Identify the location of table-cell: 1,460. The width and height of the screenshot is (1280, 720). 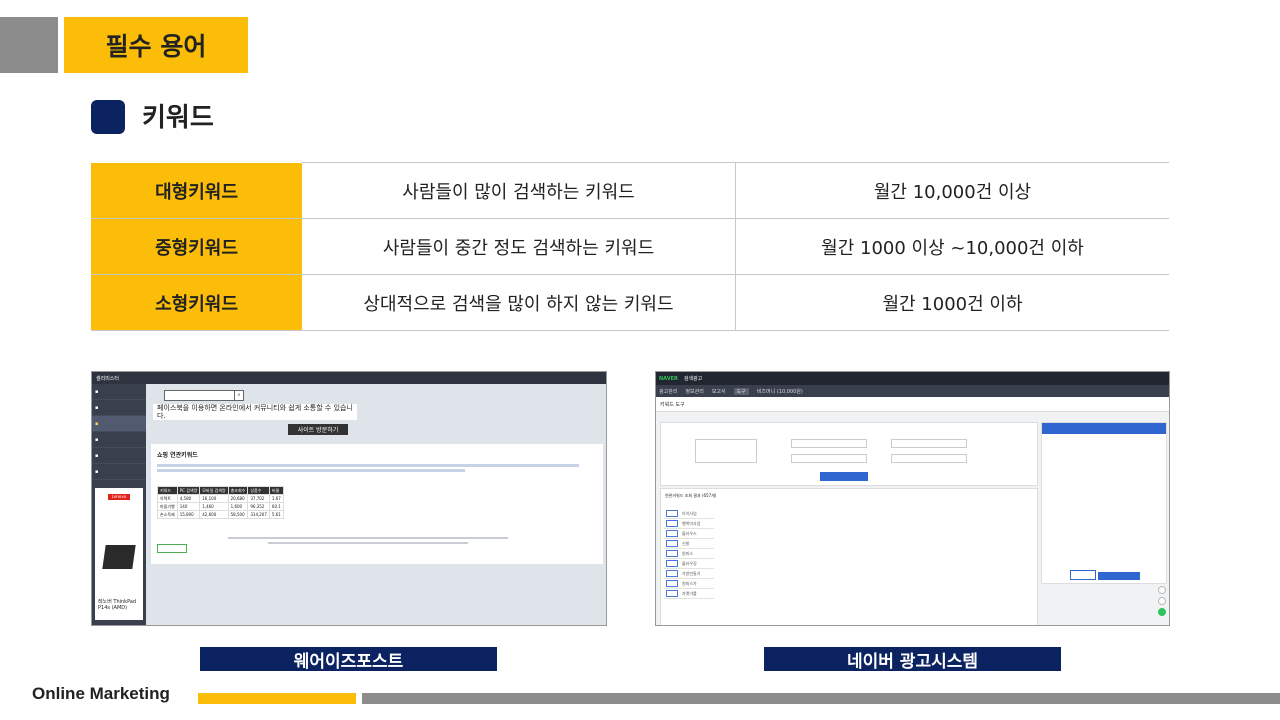
(214, 506).